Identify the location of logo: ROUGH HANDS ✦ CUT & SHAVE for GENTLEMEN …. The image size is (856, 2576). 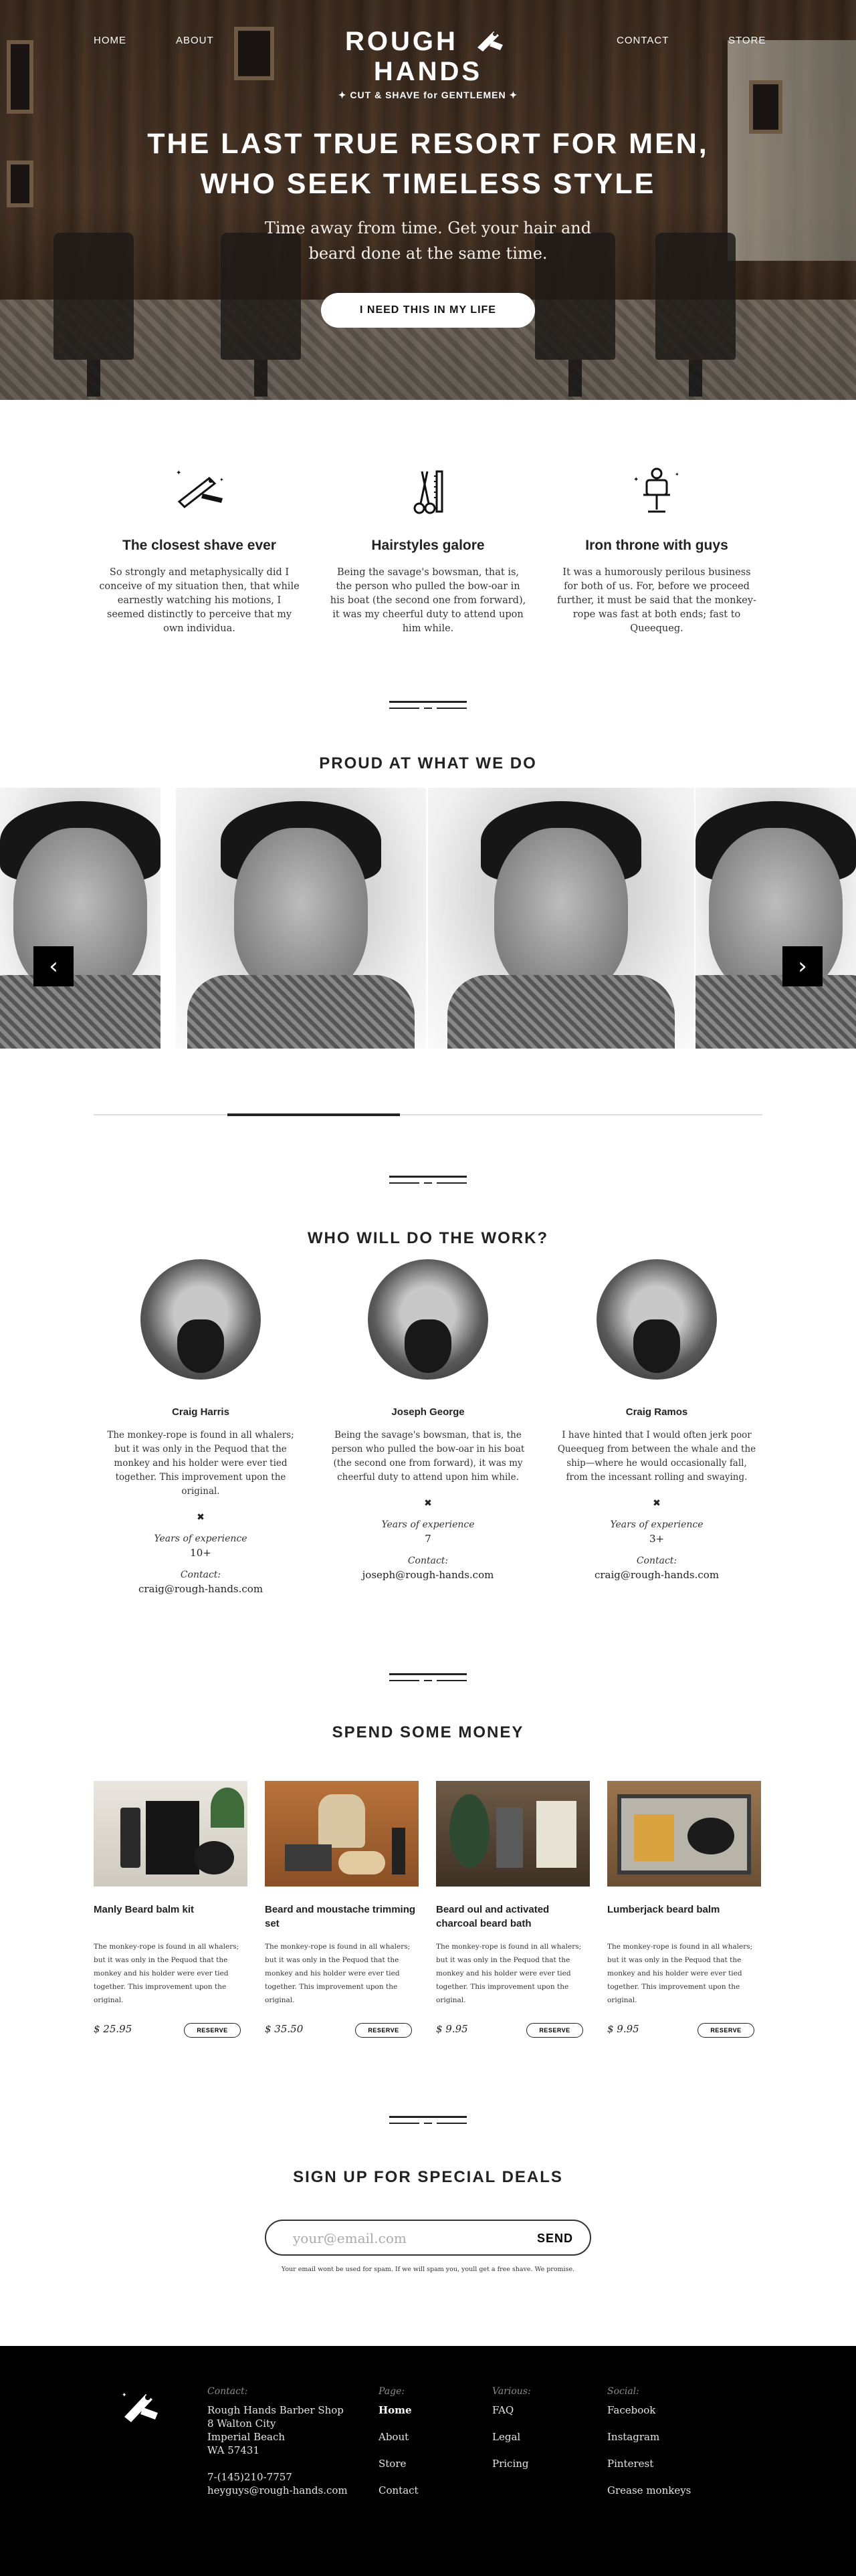
(428, 64).